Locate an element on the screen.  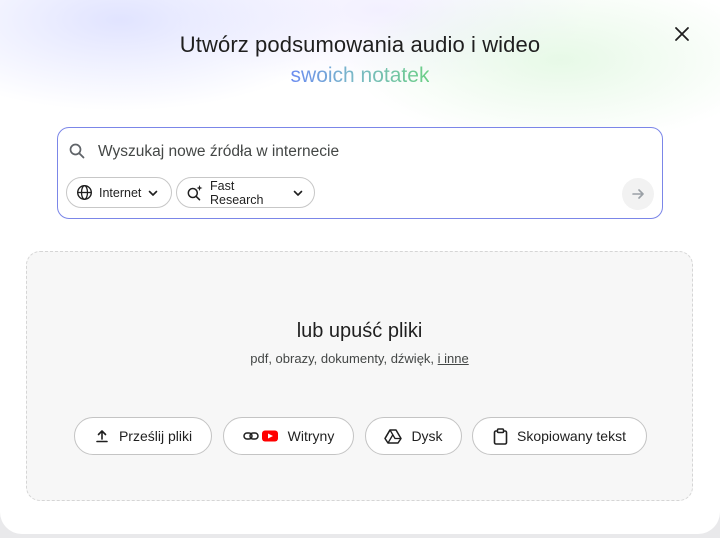
dialog-subtitle-text: swoich notatek is located at coordinates (360, 75).